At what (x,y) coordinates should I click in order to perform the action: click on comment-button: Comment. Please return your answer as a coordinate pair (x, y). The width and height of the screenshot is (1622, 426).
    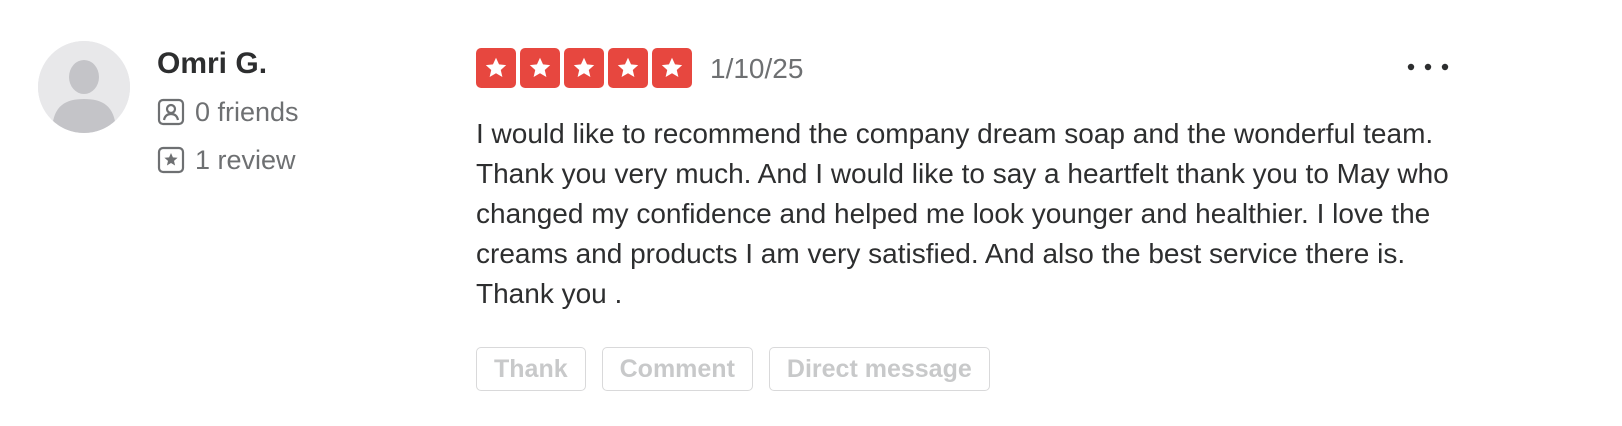
    Looking at the image, I should click on (677, 369).